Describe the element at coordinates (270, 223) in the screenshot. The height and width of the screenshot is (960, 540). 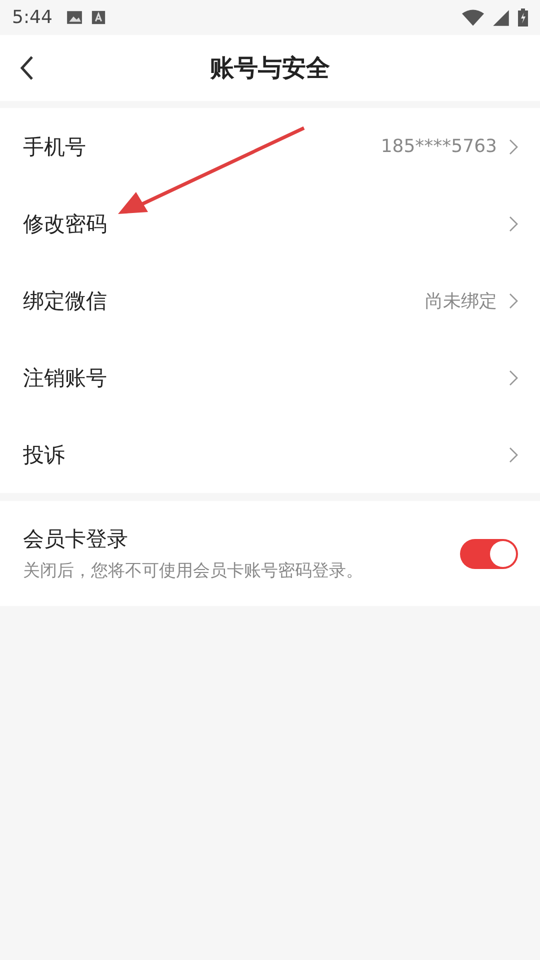
I see `settings-row: 修改密码` at that location.